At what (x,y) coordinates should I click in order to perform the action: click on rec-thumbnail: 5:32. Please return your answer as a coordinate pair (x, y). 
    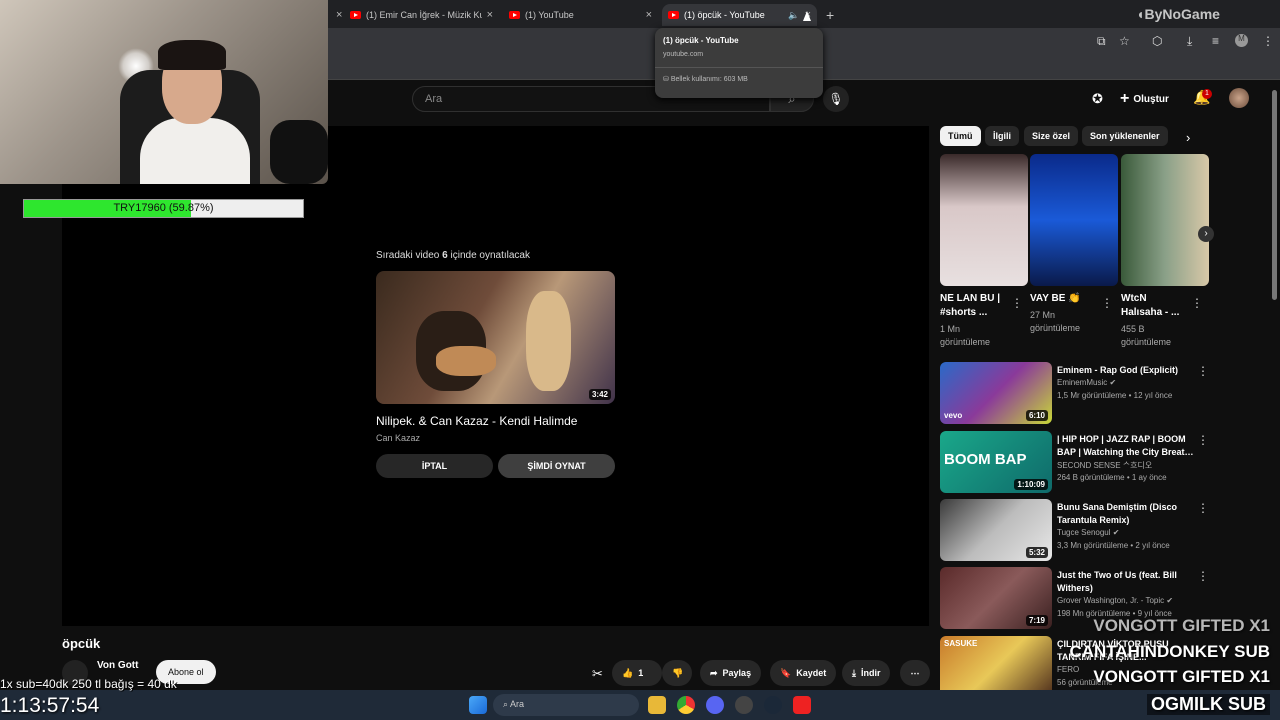
    Looking at the image, I should click on (996, 530).